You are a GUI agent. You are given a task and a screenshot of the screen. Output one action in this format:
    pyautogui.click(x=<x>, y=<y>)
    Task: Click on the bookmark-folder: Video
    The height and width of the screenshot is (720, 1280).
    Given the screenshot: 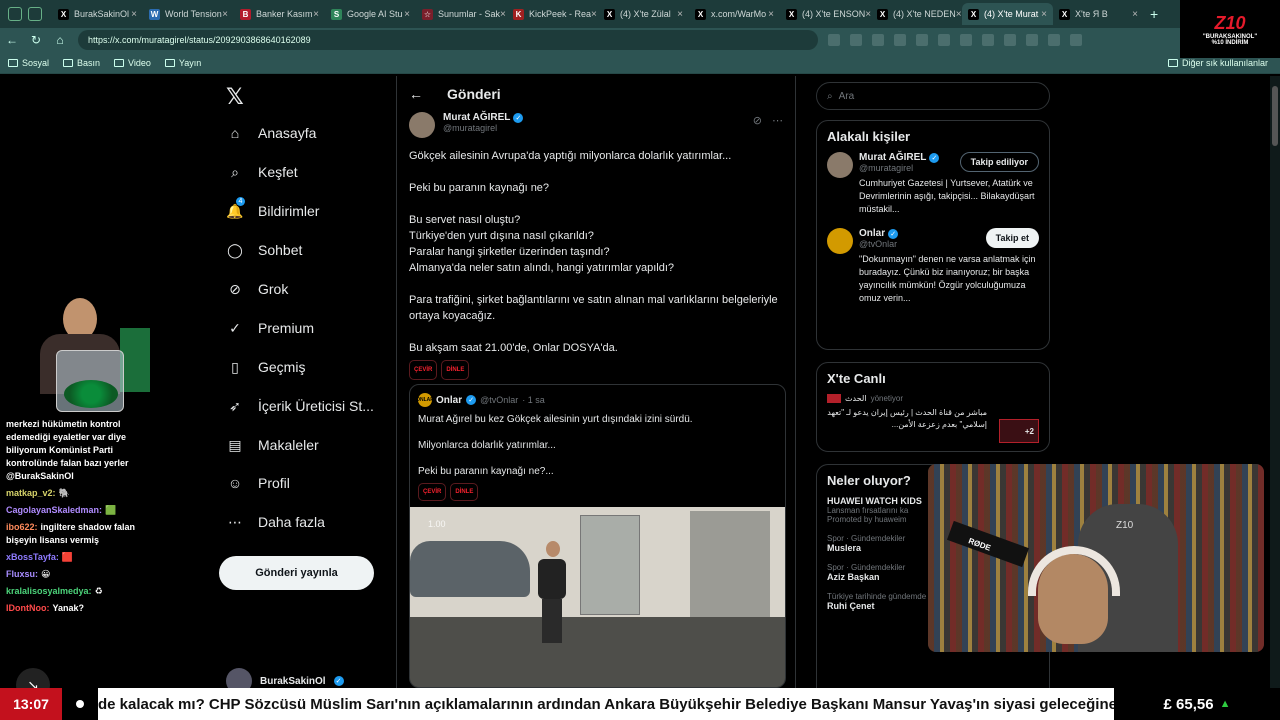 What is the action you would take?
    pyautogui.click(x=132, y=63)
    